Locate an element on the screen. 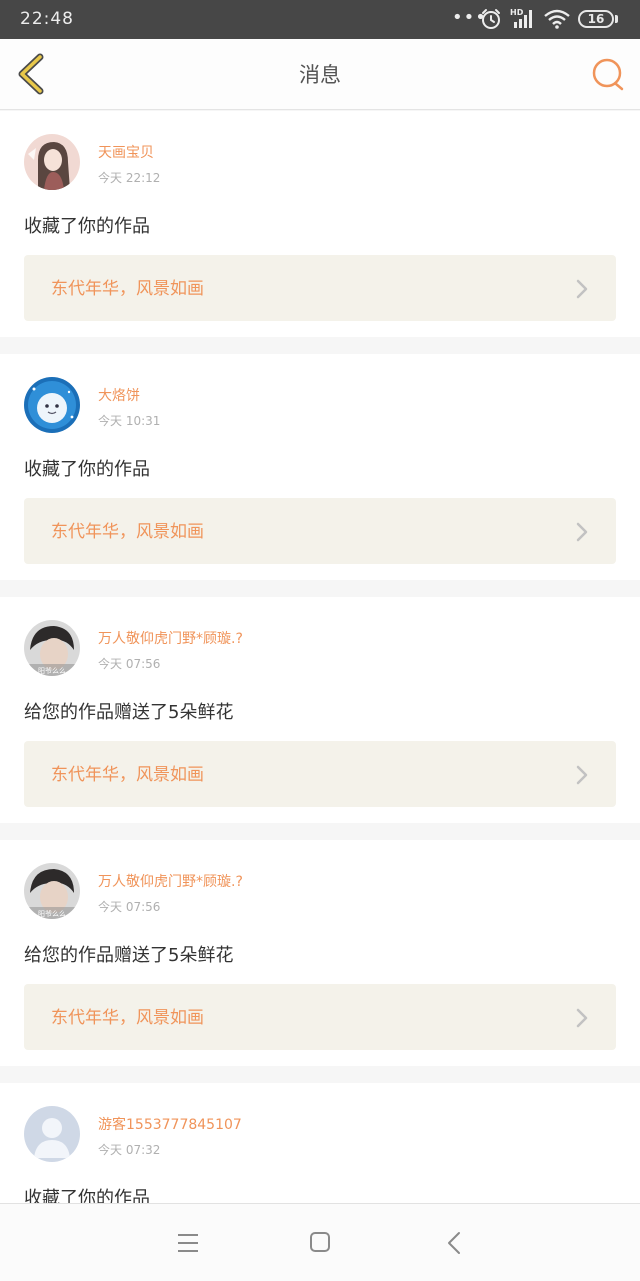  system-nav-bar is located at coordinates (320, 1242).